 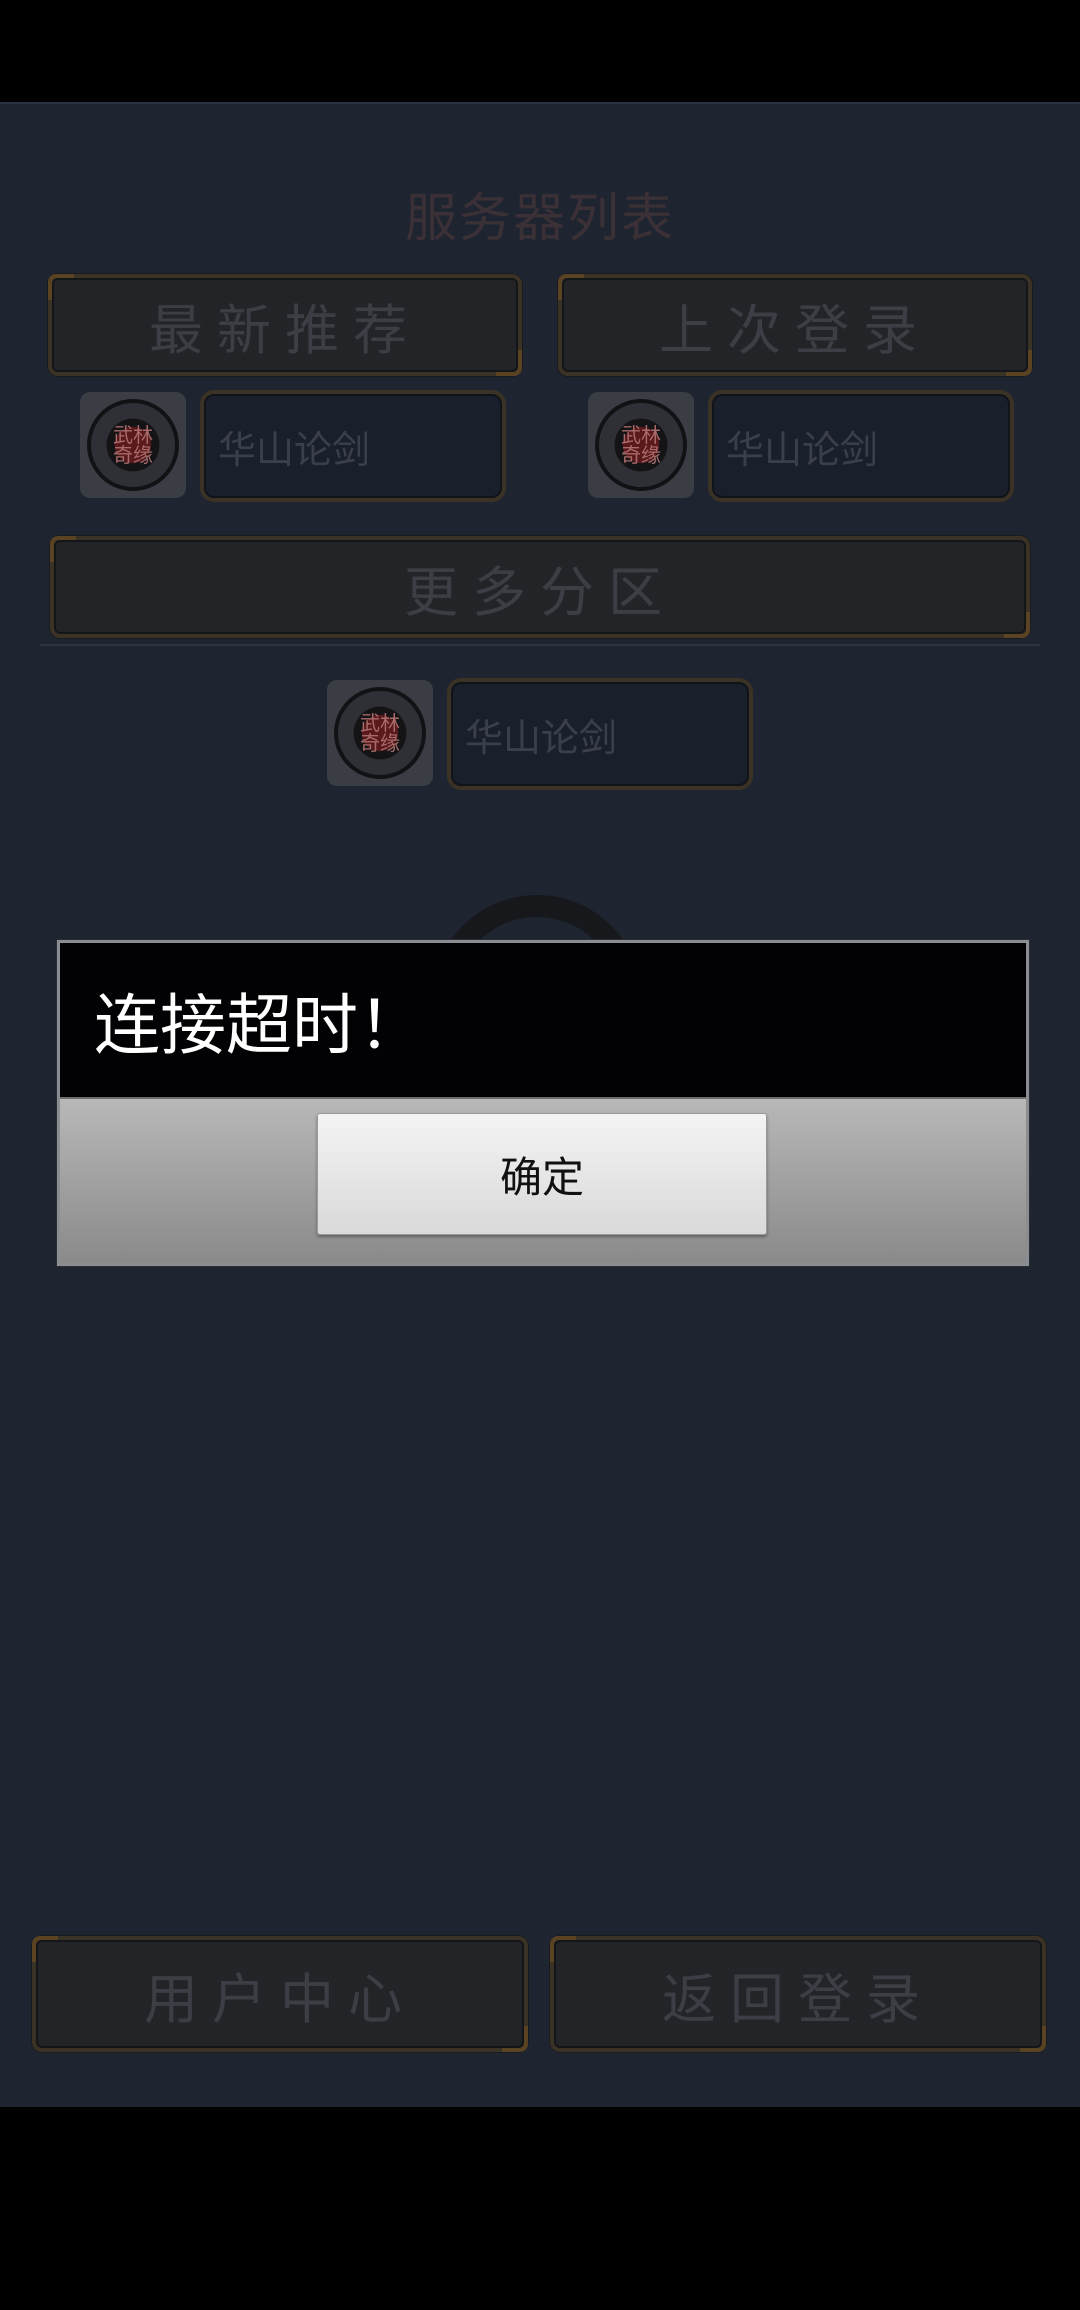 I want to click on ok-button: 确定, so click(x=542, y=1174).